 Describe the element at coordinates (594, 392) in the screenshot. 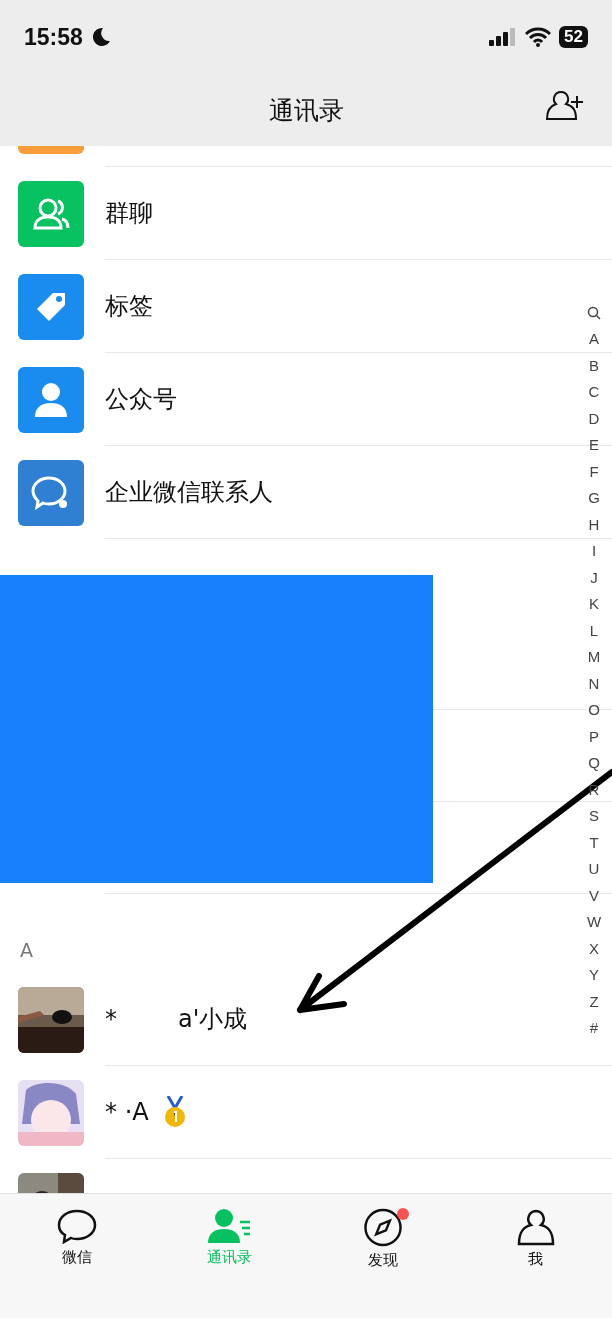

I see `index-letter: C` at that location.